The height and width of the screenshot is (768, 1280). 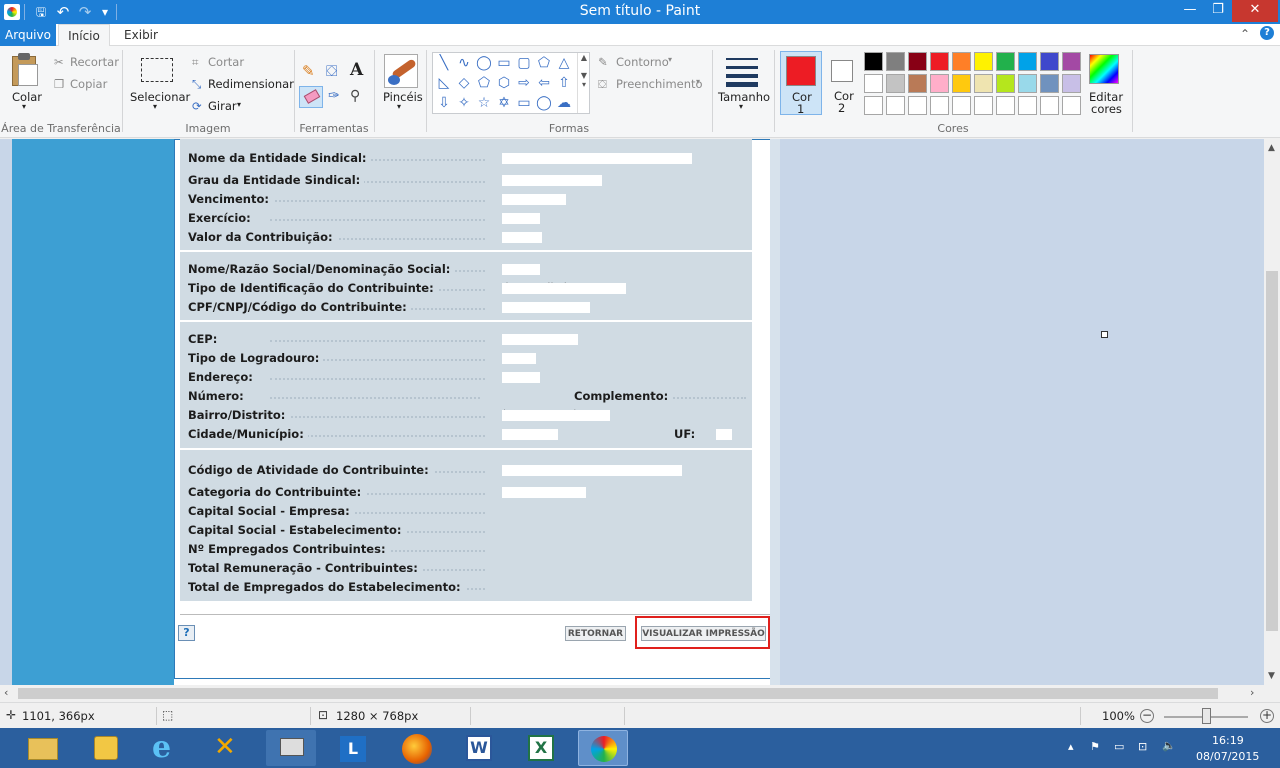 What do you see at coordinates (355, 96) in the screenshot?
I see `magnifier-icon: ⚲` at bounding box center [355, 96].